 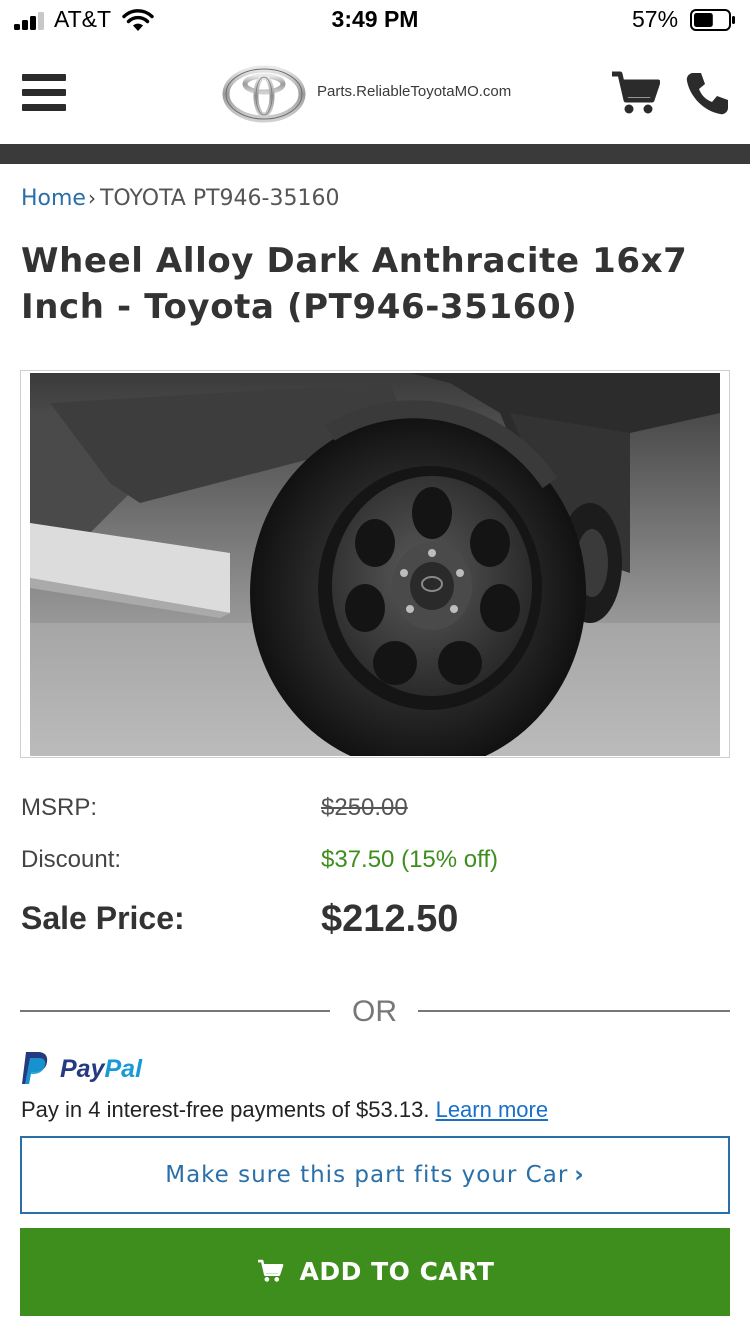 I want to click on msrp-label: MSRP:, so click(x=59, y=807).